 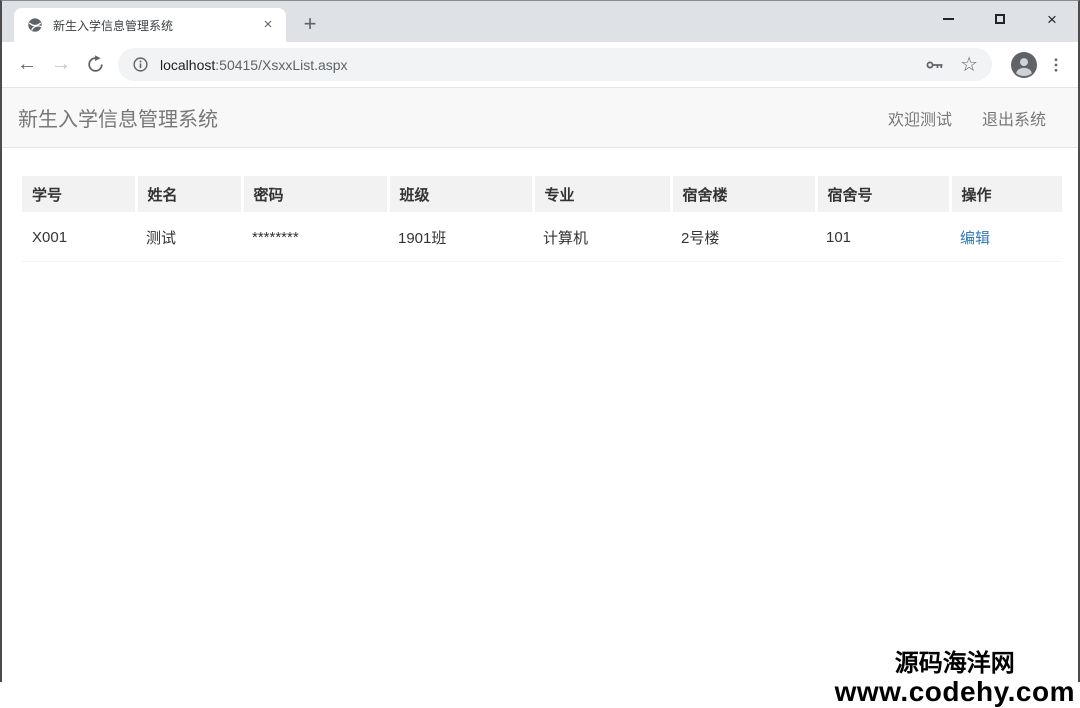 What do you see at coordinates (601, 194) in the screenshot?
I see `col-header-major: 专业` at bounding box center [601, 194].